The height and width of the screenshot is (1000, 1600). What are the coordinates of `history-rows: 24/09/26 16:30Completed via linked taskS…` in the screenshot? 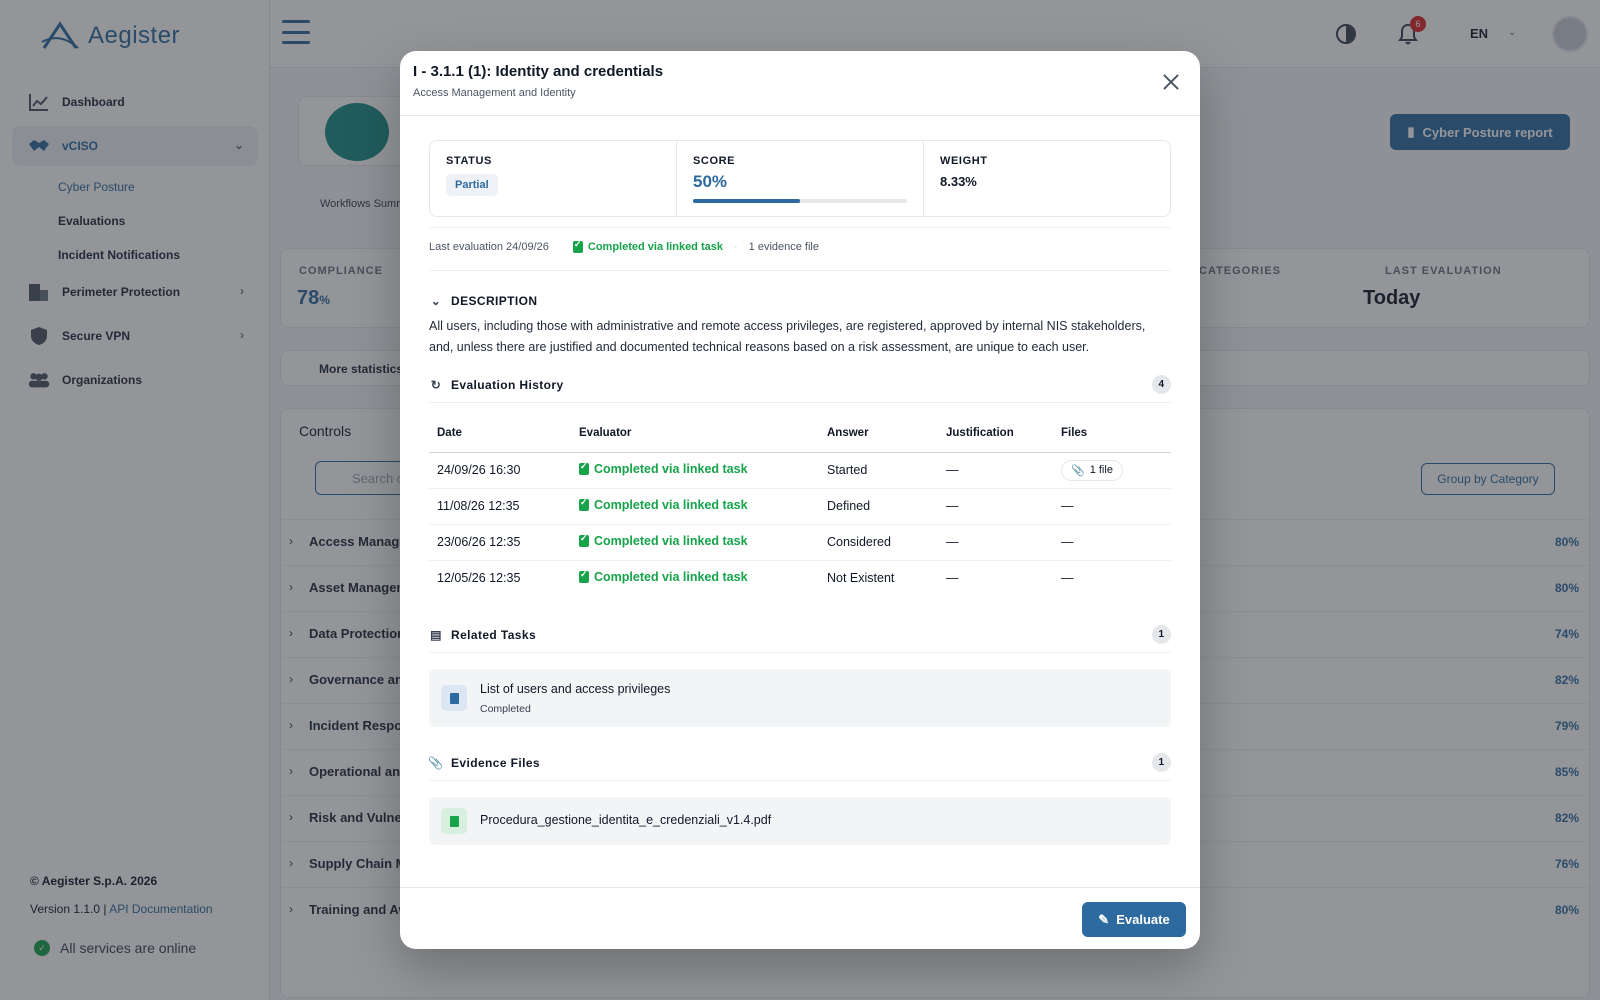 It's located at (800, 524).